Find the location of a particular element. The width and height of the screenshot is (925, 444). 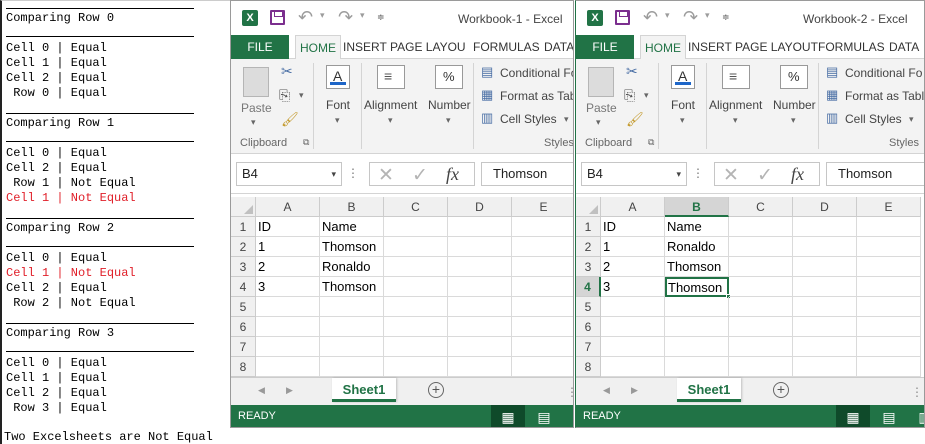

cell-c3 is located at coordinates (416, 267).